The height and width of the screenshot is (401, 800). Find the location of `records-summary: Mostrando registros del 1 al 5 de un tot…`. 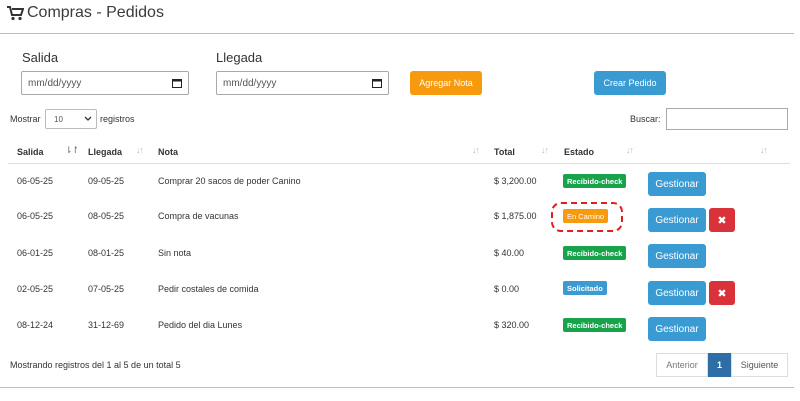

records-summary: Mostrando registros del 1 al 5 de un tot… is located at coordinates (95, 365).